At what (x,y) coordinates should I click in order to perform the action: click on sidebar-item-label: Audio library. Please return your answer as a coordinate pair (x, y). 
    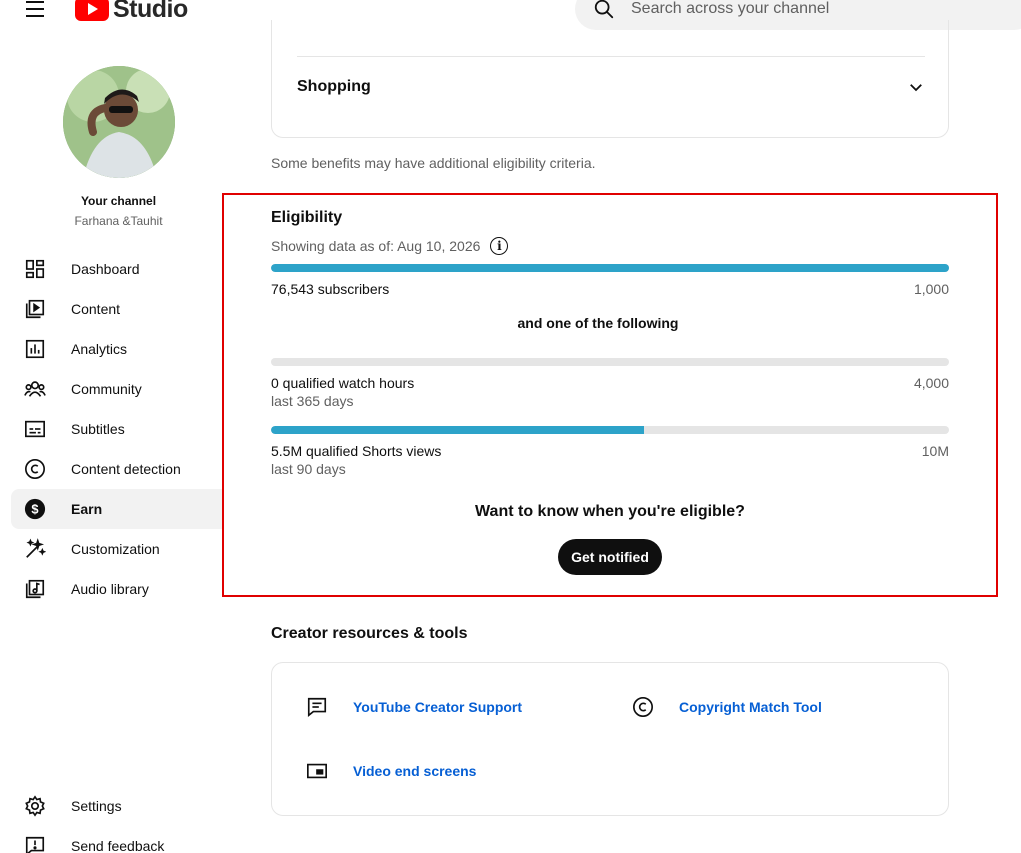
    Looking at the image, I should click on (110, 589).